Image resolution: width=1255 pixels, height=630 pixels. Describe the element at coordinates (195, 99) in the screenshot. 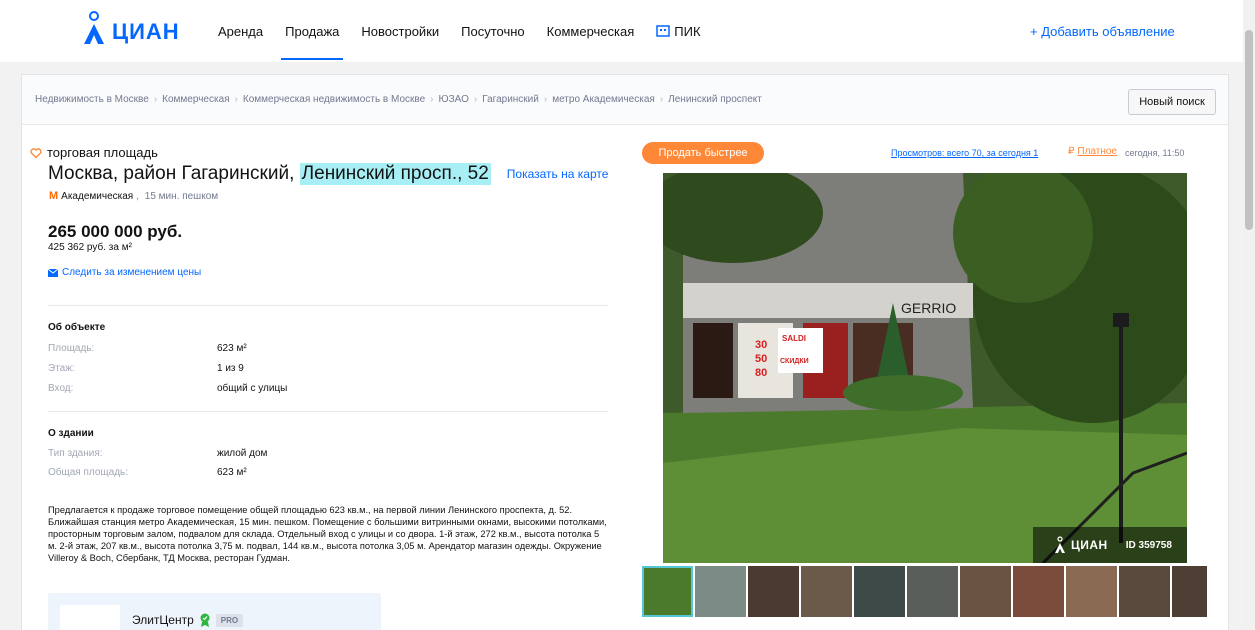

I see `breadcrumb-item: Коммерческая` at that location.